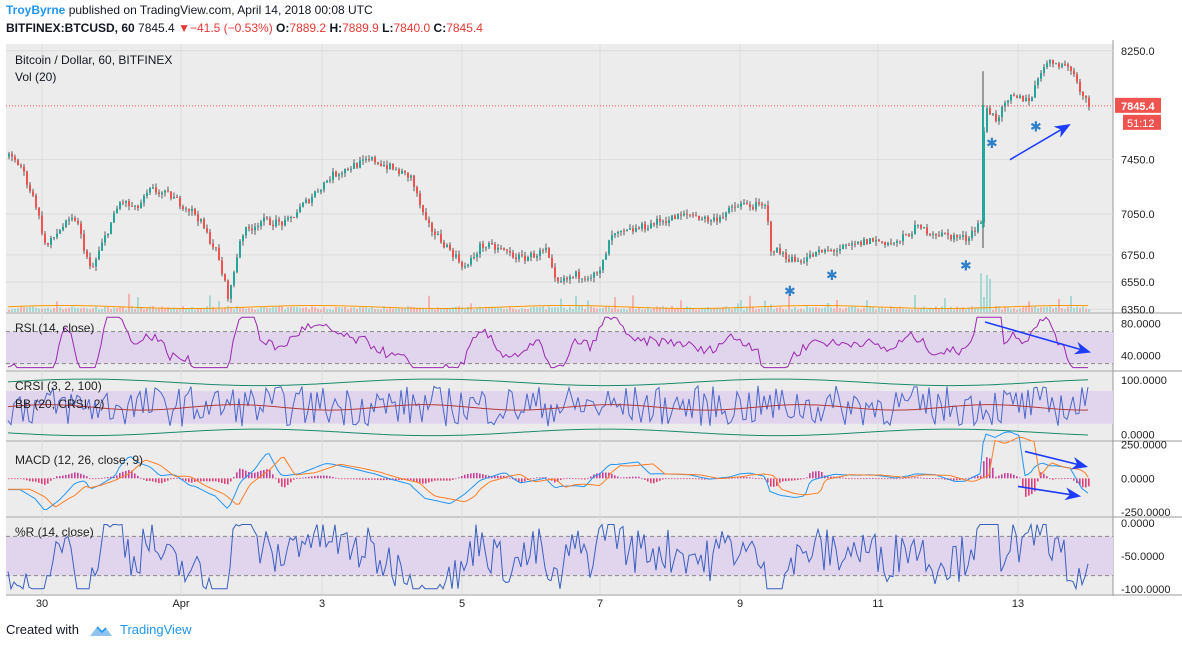 This screenshot has width=1182, height=648. What do you see at coordinates (100, 630) in the screenshot?
I see `tradingview-logo-icon` at bounding box center [100, 630].